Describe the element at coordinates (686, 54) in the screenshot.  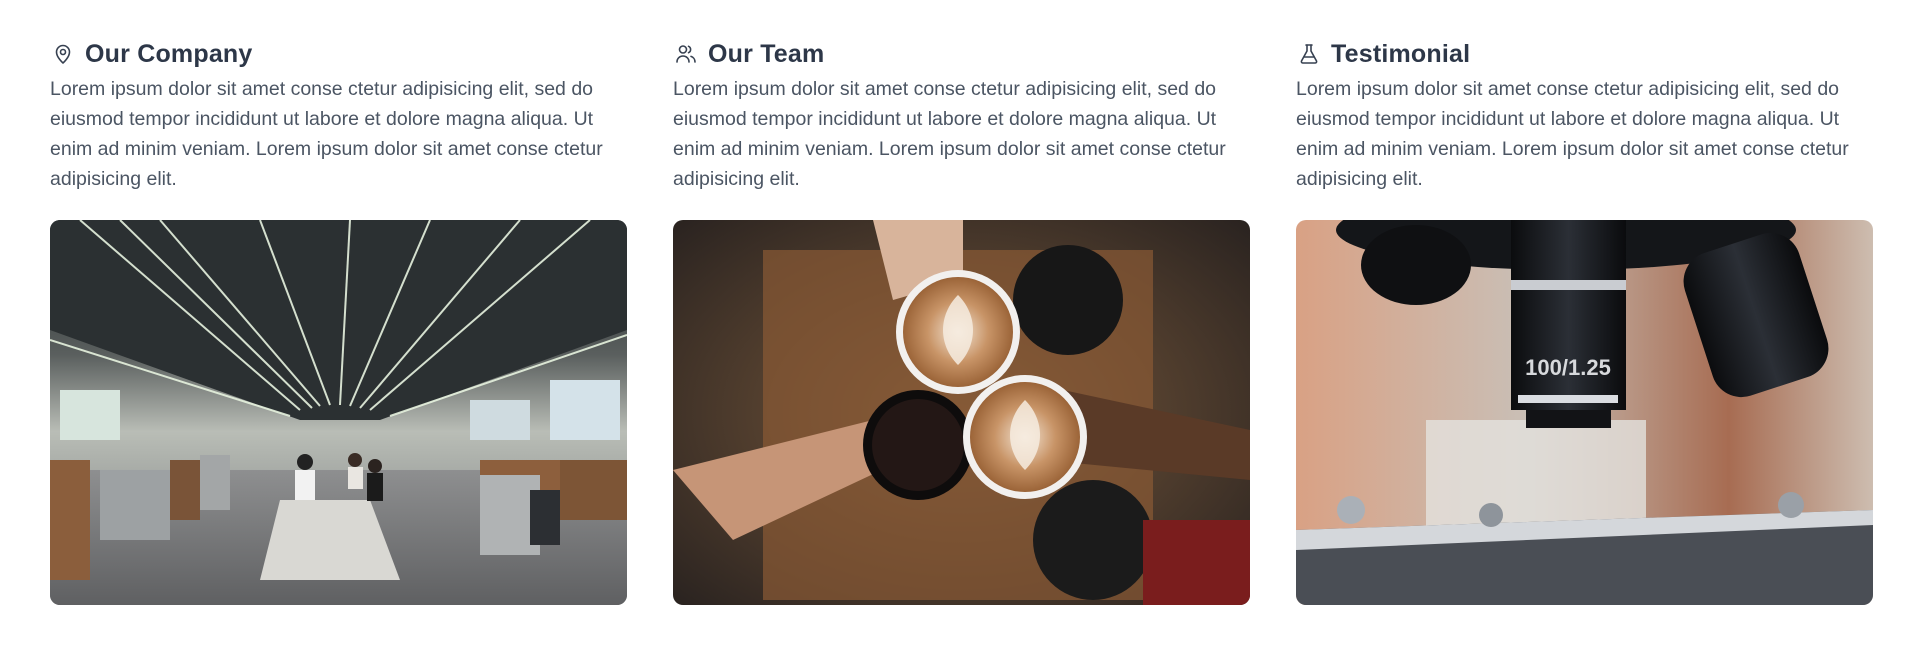
I see `users-icon` at that location.